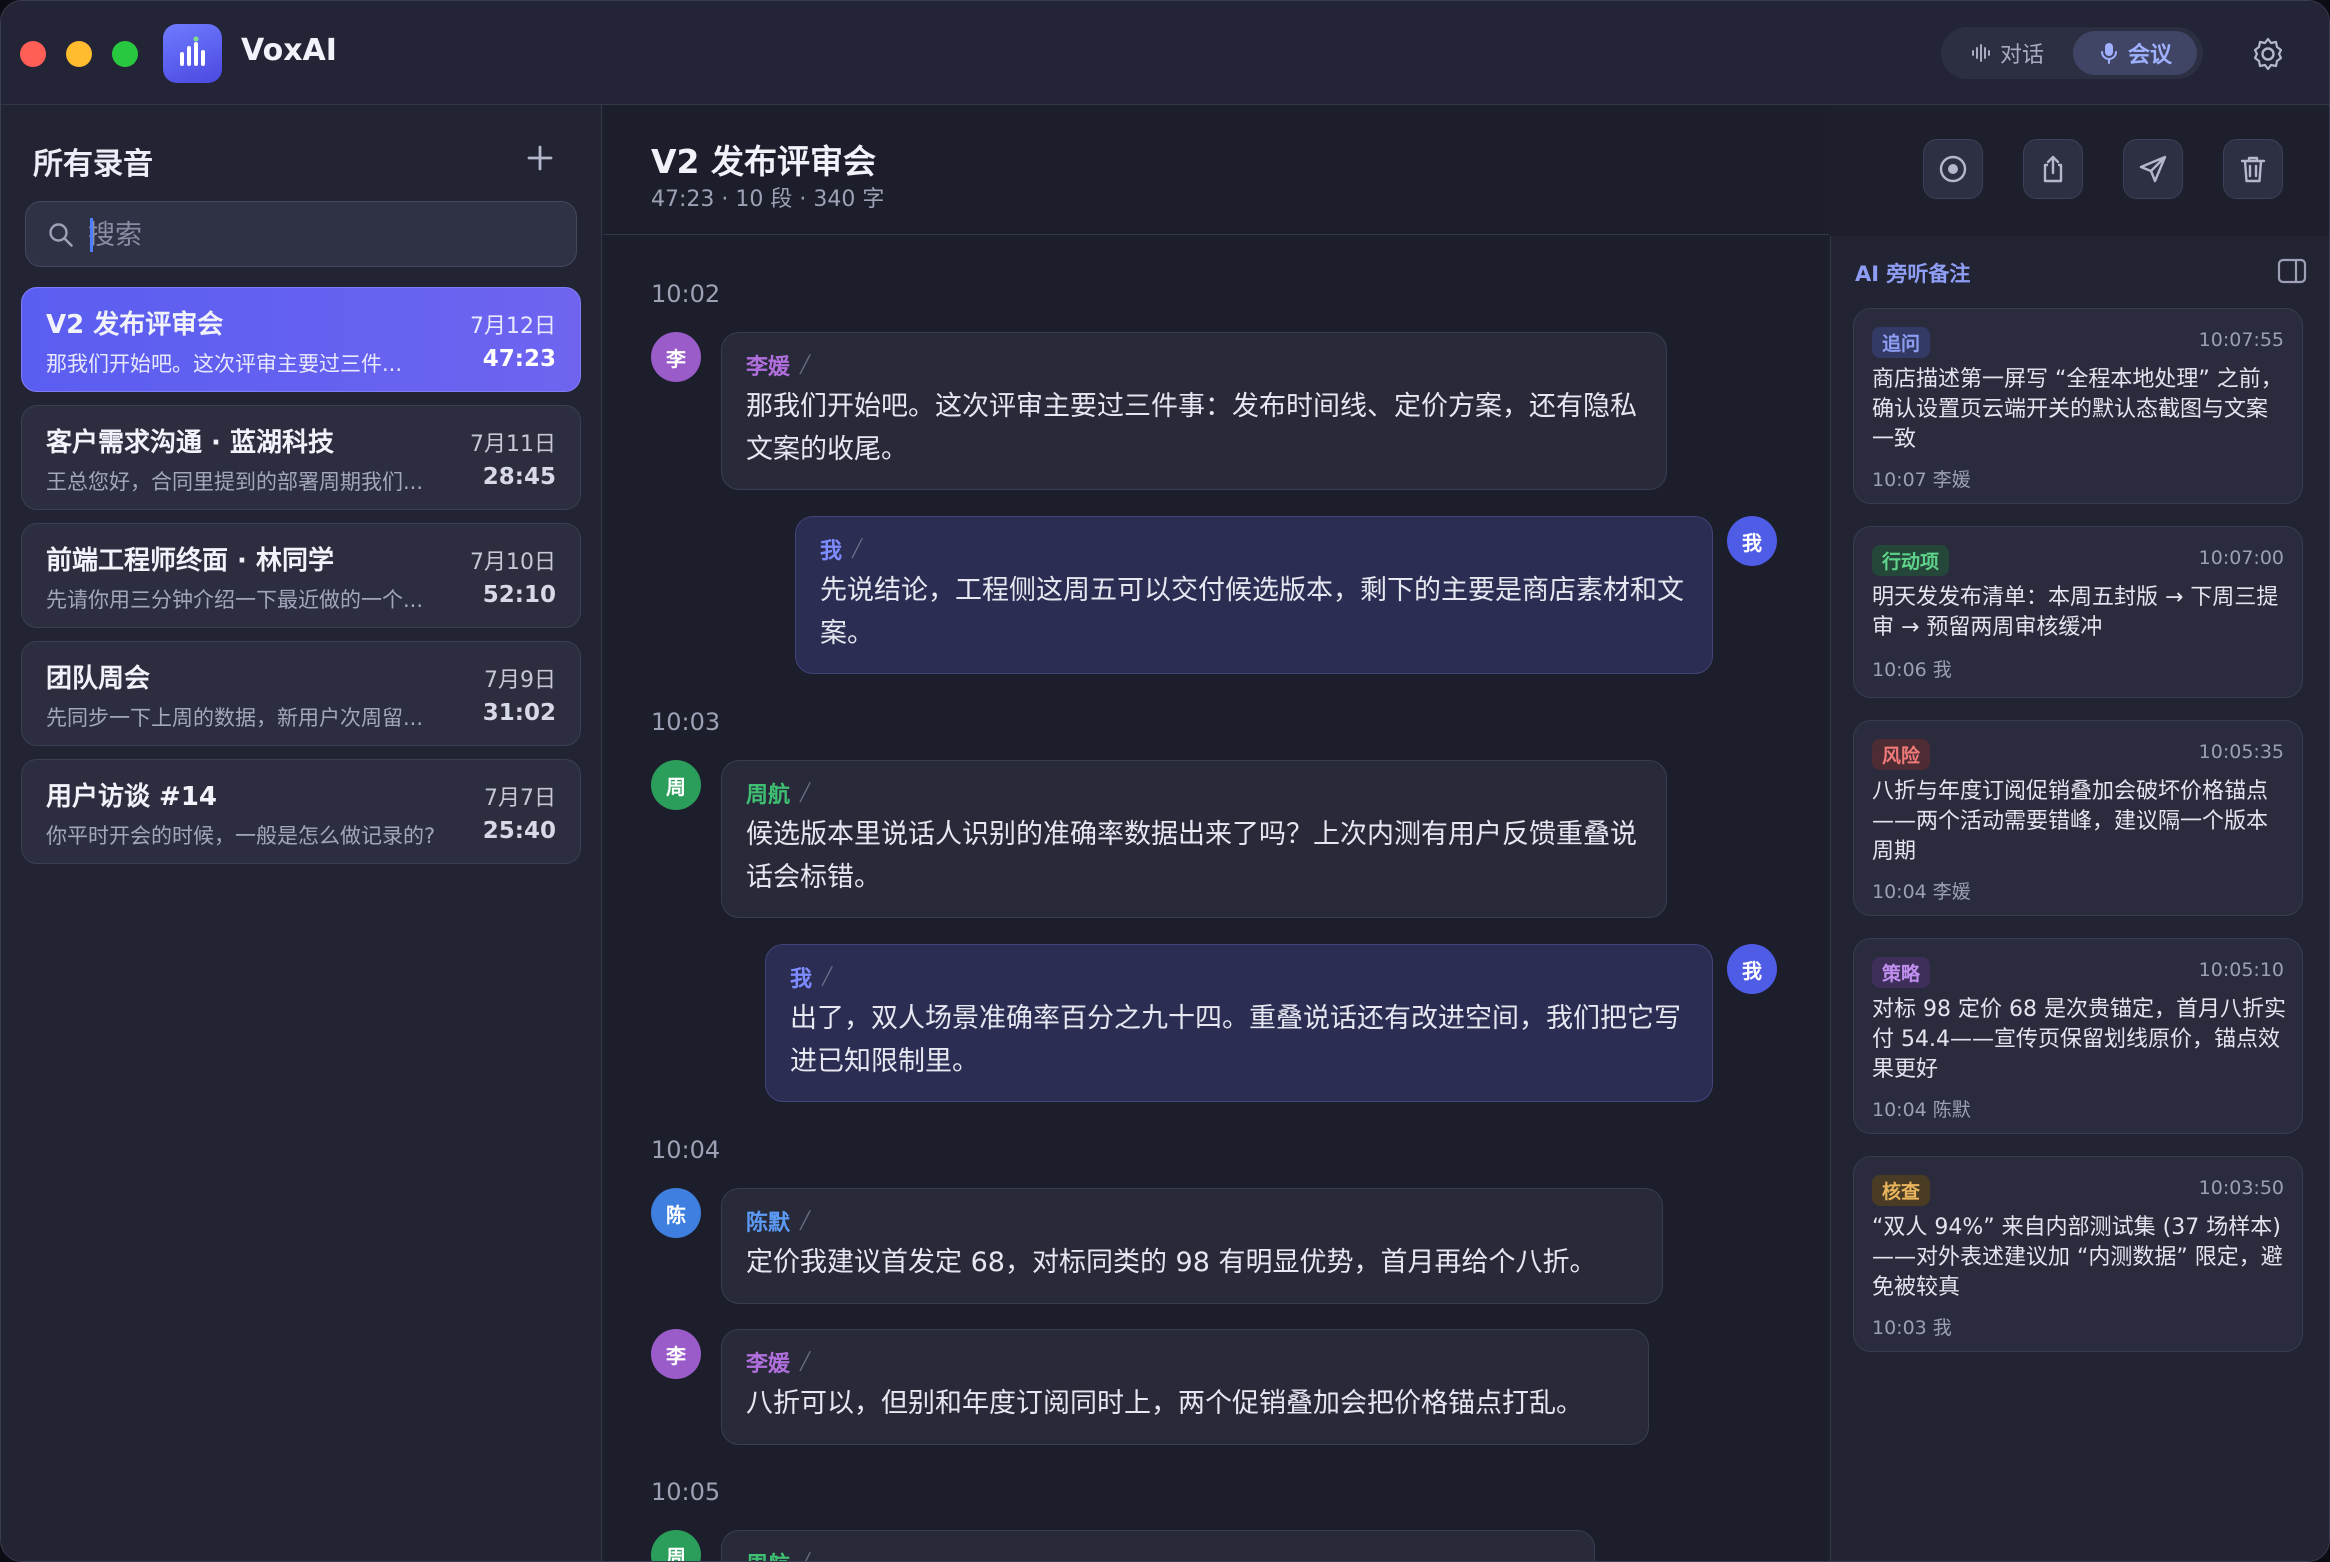 This screenshot has height=1562, width=2330. I want to click on search-box, so click(301, 234).